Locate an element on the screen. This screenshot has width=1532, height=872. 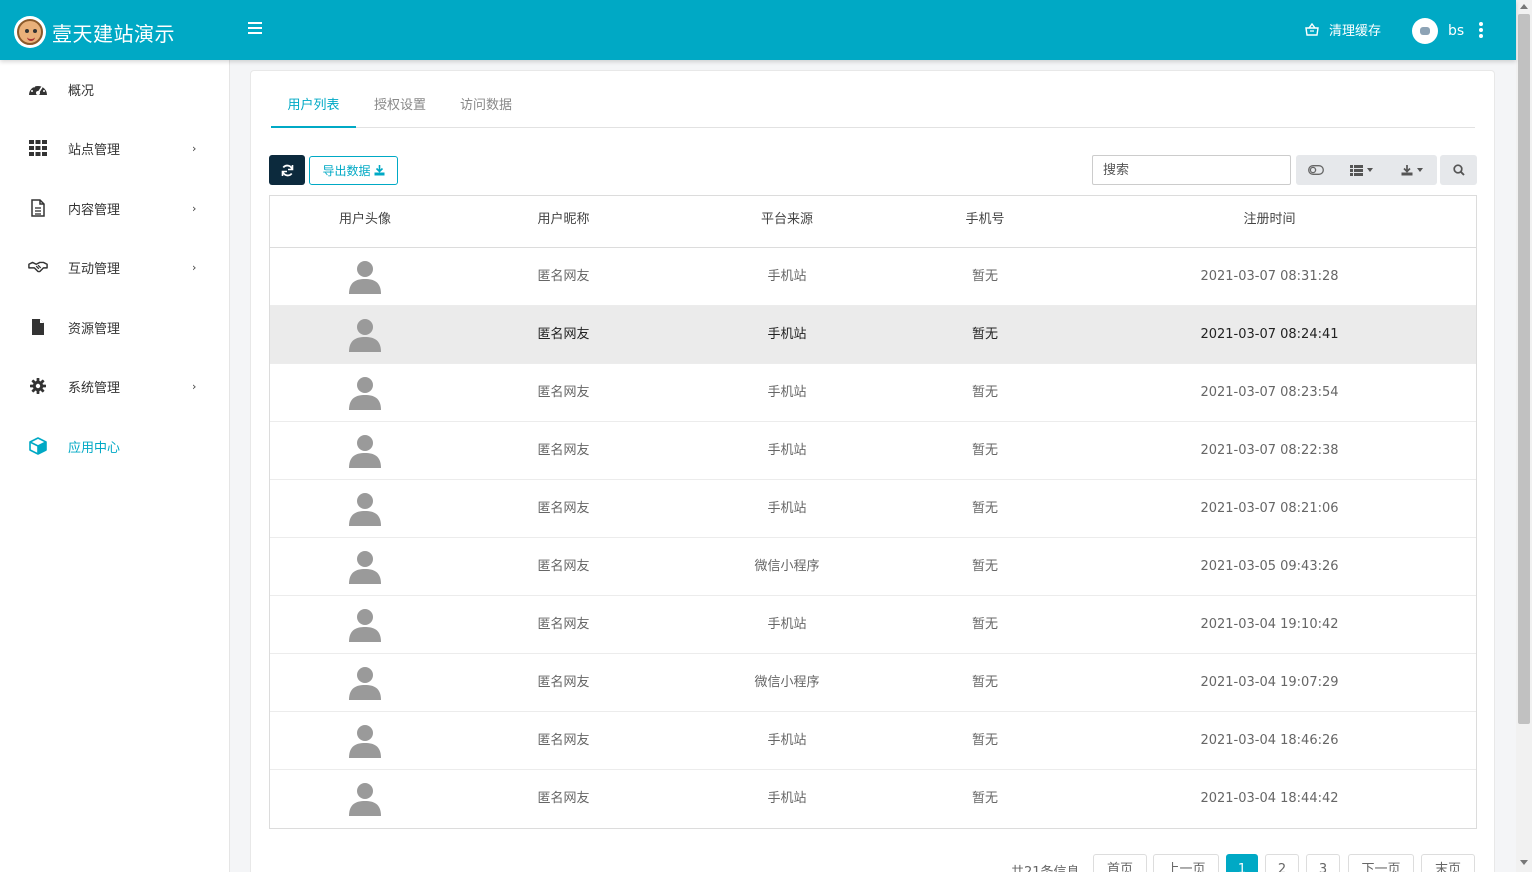
table-row: 匿名网友 手机站 暂无 2021-03-07 08:24:41 is located at coordinates (873, 335).